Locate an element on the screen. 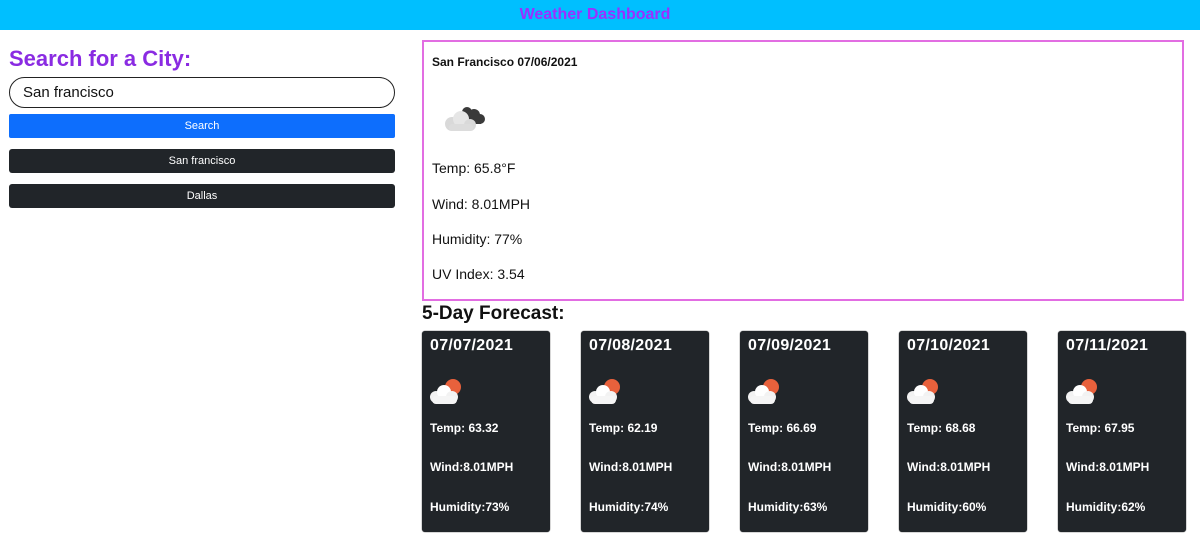 The image size is (1200, 544). forecast-humidity: Humidity:63% is located at coordinates (788, 507).